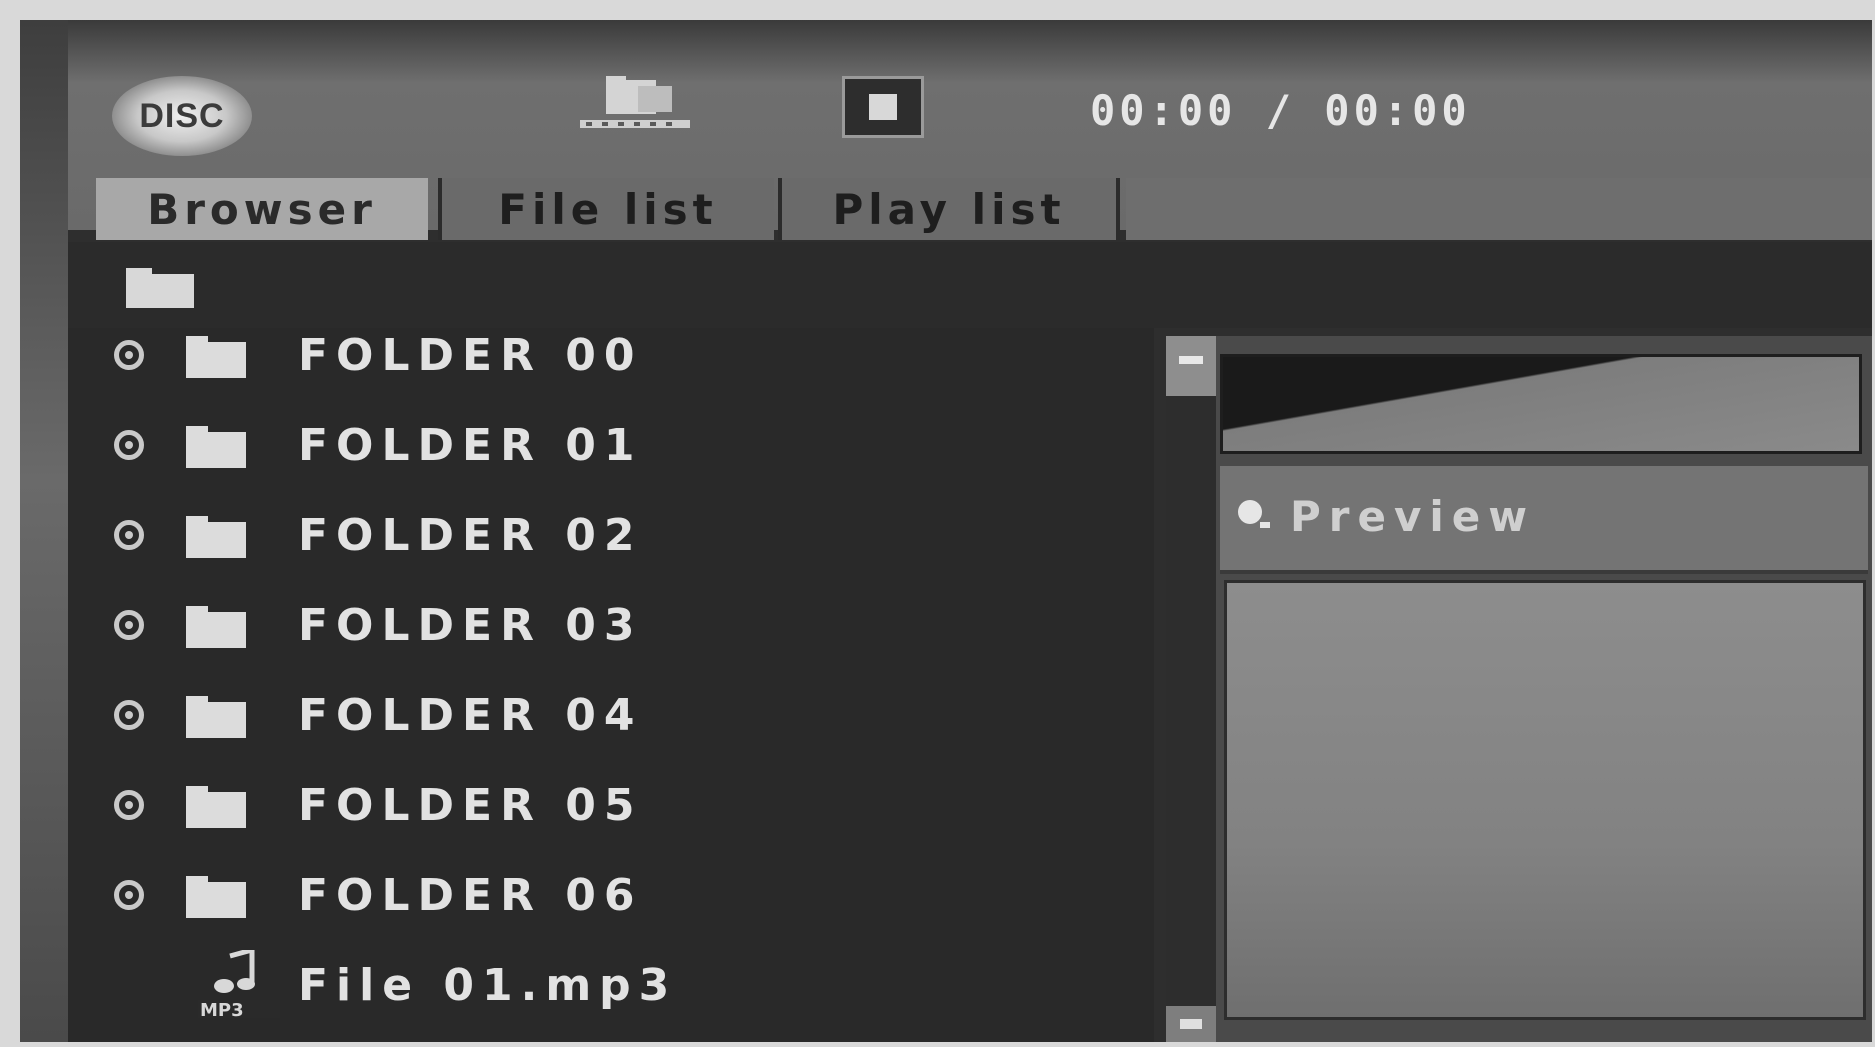 The image size is (1875, 1047). What do you see at coordinates (1280, 110) in the screenshot?
I see `time-display: 00:00 / 00:00` at bounding box center [1280, 110].